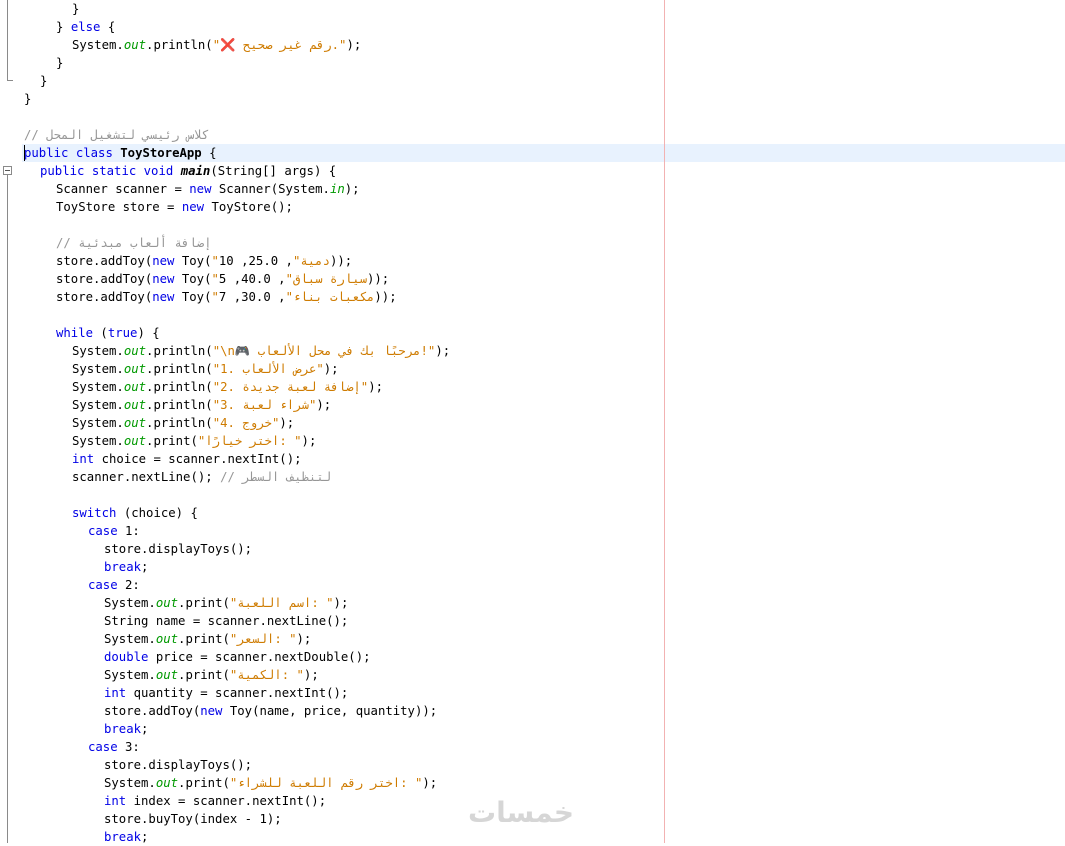  I want to click on code-line: case 2:, so click(114, 585).